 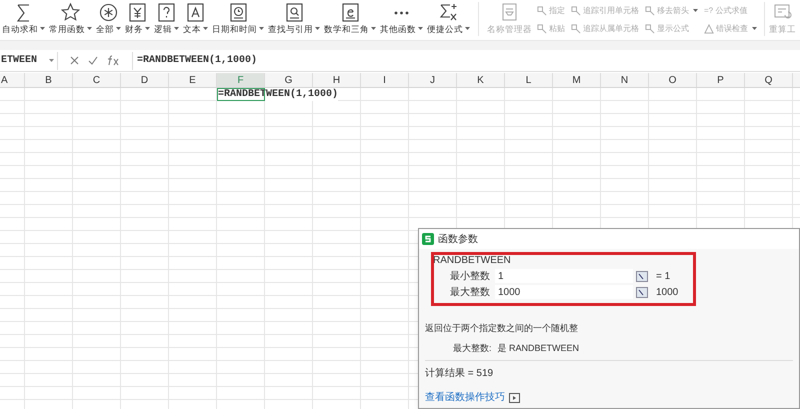 What do you see at coordinates (458, 239) in the screenshot?
I see `dialog-title: 函数参数` at bounding box center [458, 239].